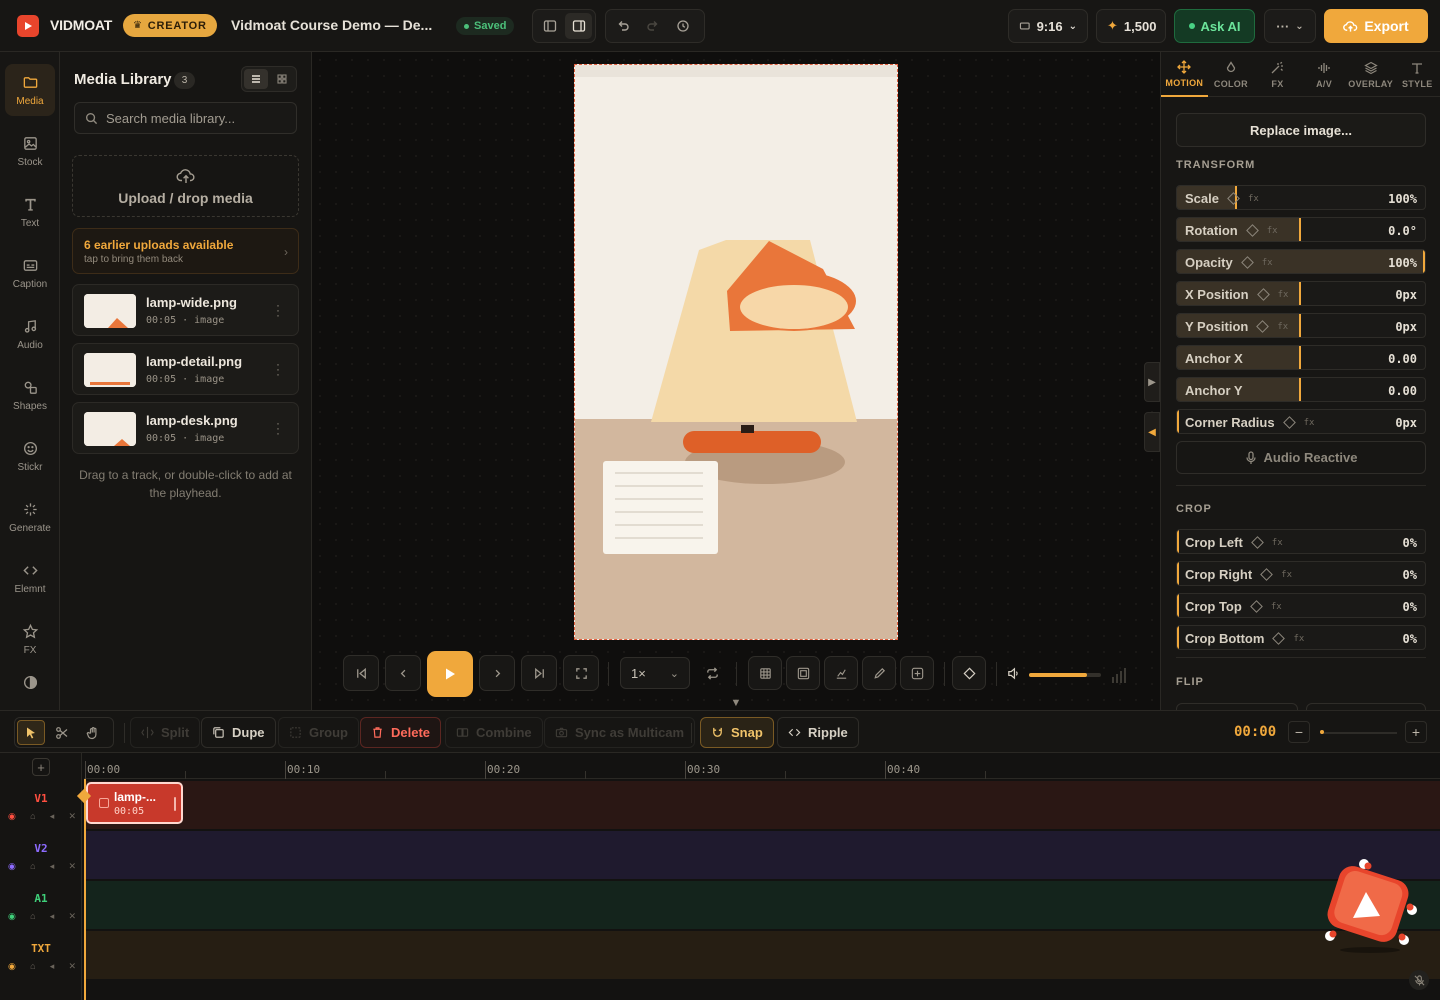  What do you see at coordinates (1301, 261) in the screenshot?
I see `transform-property-row: Opacity fx 100%` at bounding box center [1301, 261].